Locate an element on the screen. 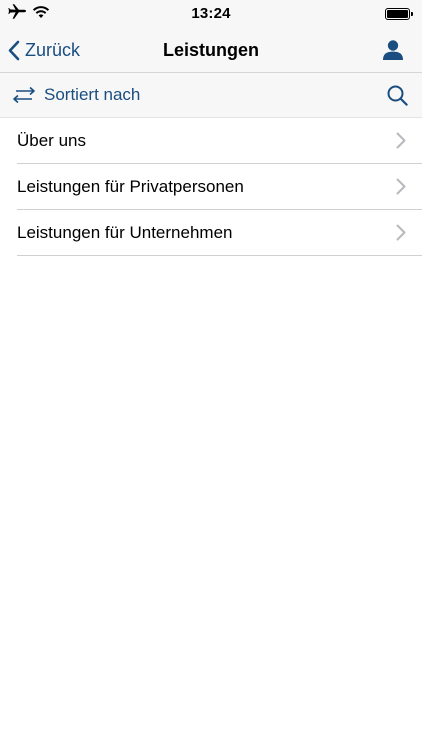 Image resolution: width=422 pixels, height=750 pixels. sort-button: Sortiert nach is located at coordinates (76, 95).